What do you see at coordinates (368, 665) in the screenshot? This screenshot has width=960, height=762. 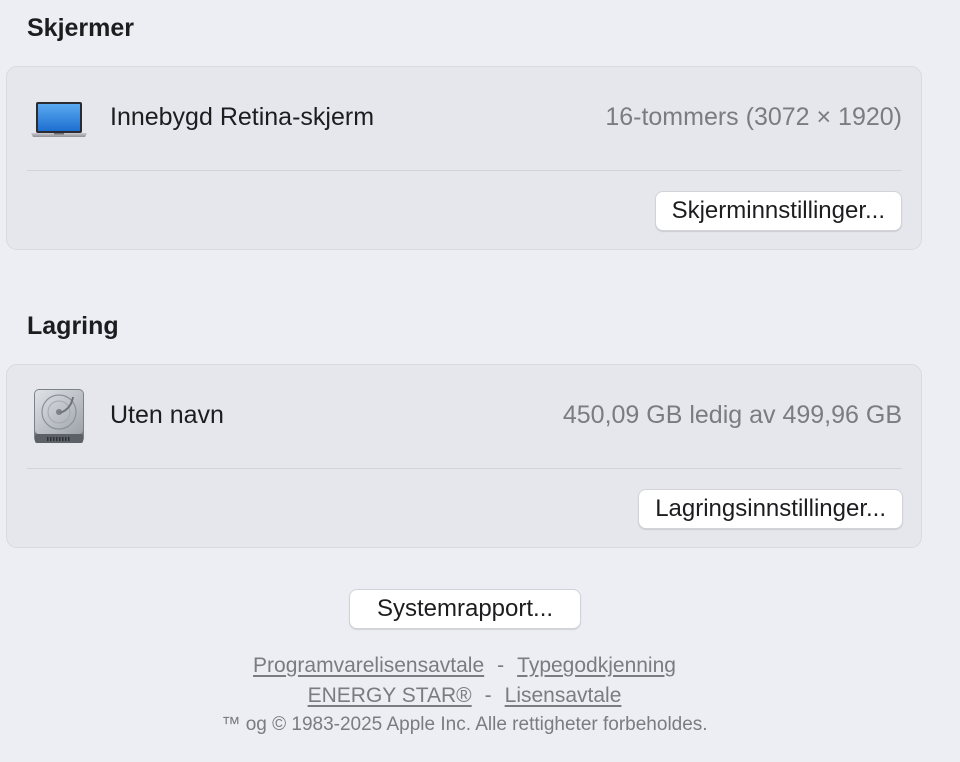 I see `software-license-link: Programvarelisensavtale` at bounding box center [368, 665].